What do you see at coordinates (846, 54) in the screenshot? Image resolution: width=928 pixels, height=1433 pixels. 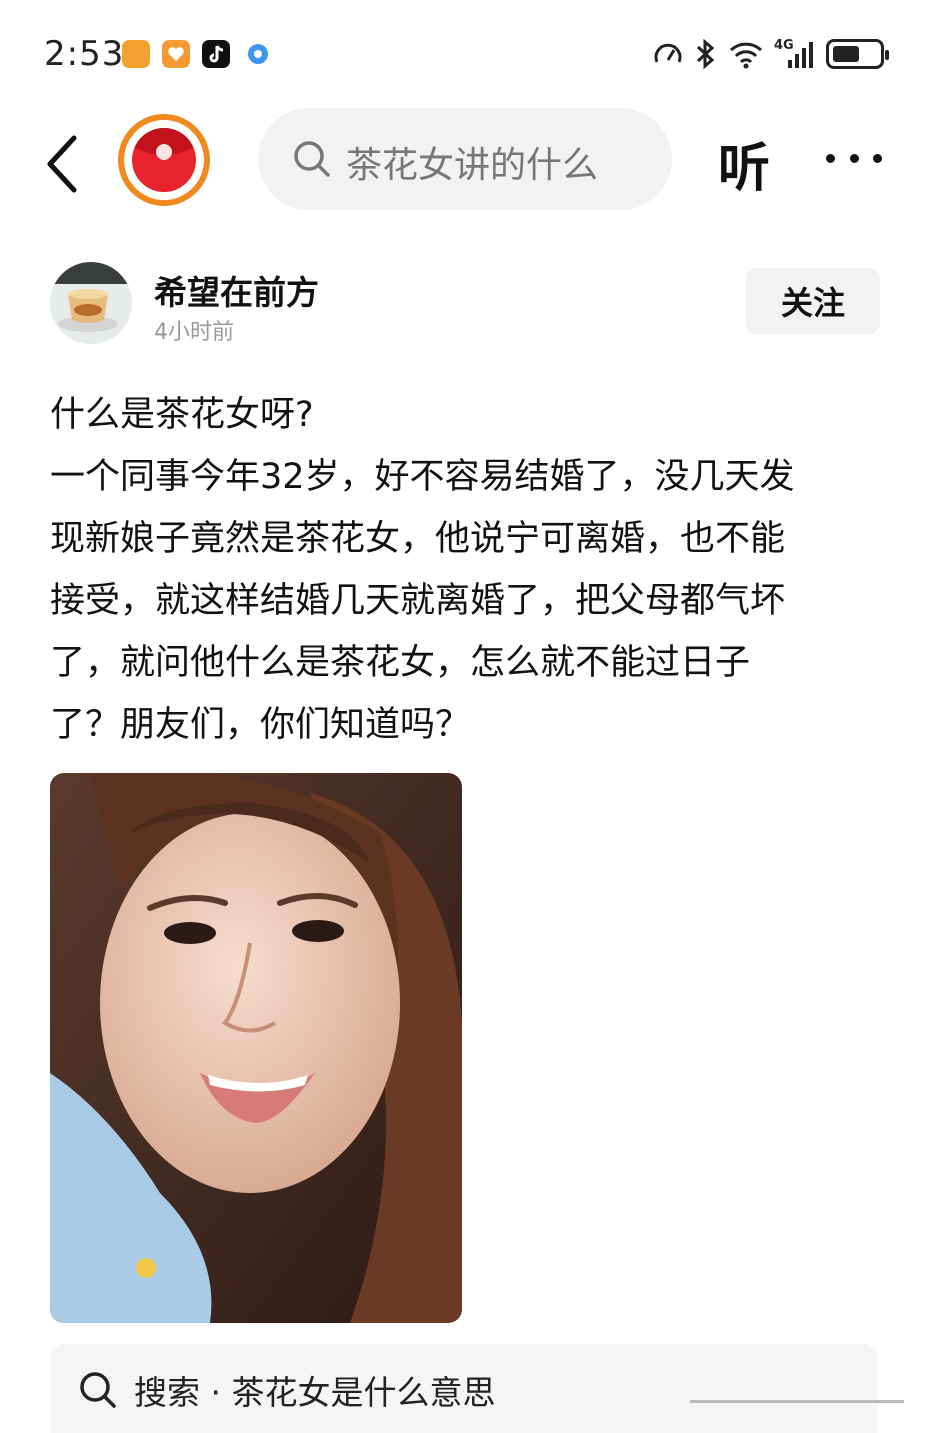 I see `battery-level` at bounding box center [846, 54].